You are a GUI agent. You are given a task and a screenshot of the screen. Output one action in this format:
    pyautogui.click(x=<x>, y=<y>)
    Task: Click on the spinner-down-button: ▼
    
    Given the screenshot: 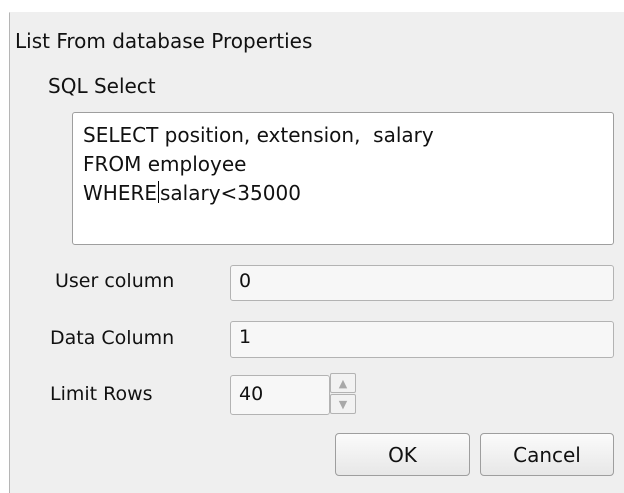 What is the action you would take?
    pyautogui.click(x=343, y=404)
    